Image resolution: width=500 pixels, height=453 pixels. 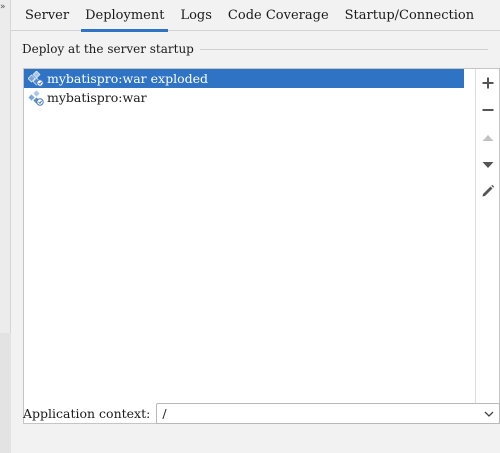 I want to click on arrow-down-icon, so click(x=488, y=165).